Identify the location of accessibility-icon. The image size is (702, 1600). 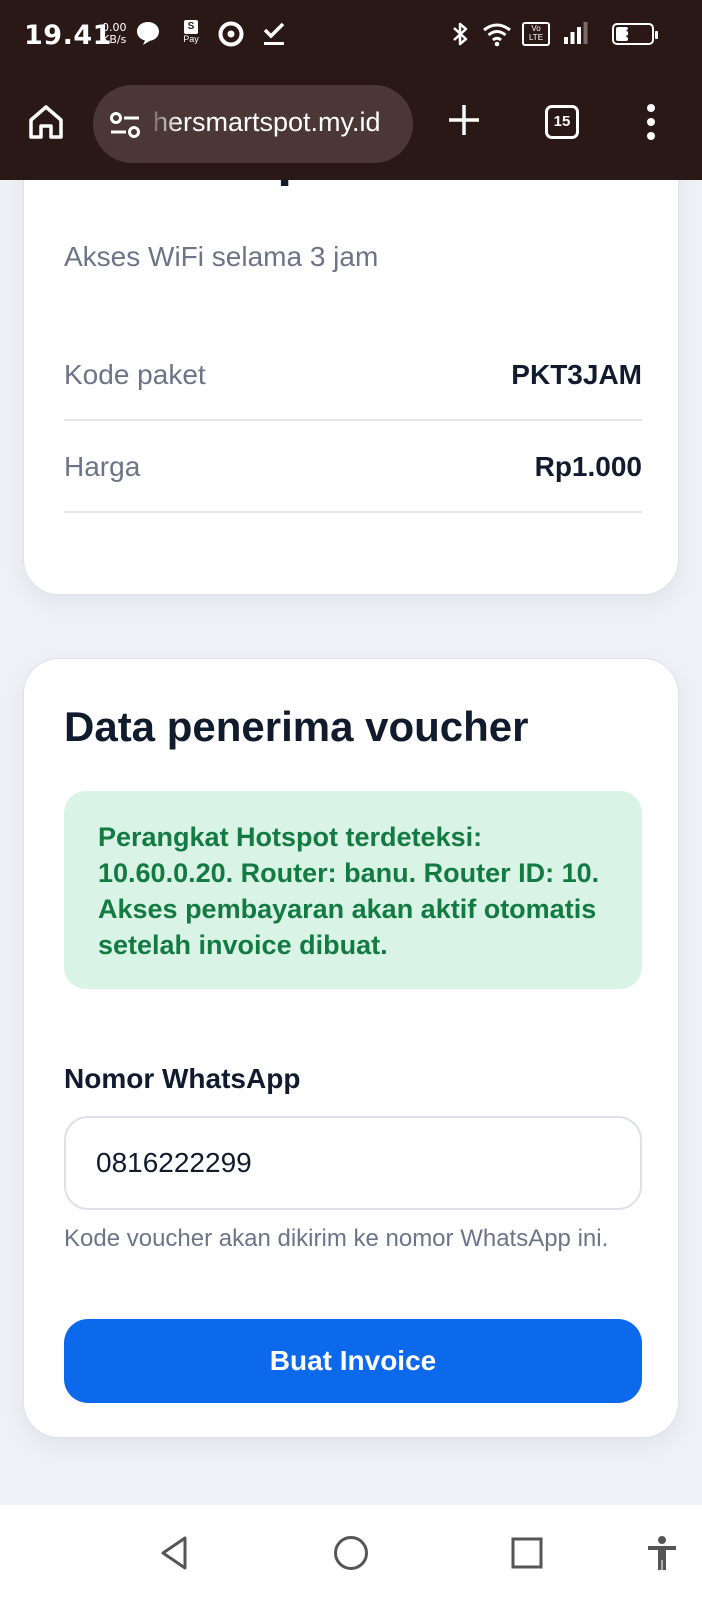
(662, 1553).